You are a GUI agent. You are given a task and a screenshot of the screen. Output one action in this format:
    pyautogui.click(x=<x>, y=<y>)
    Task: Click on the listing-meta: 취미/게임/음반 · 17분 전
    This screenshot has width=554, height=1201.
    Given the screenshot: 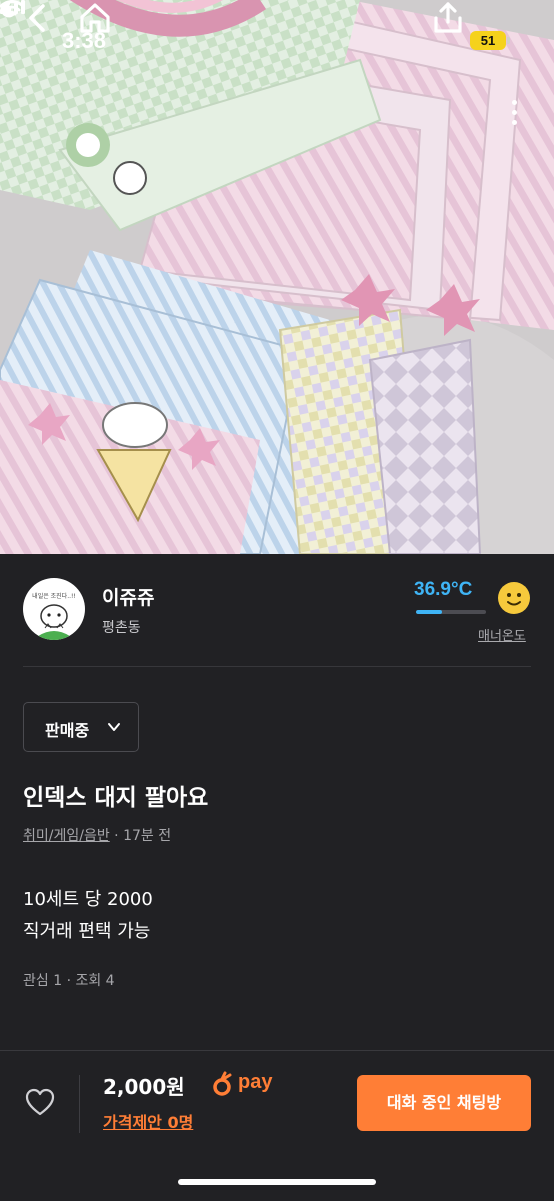 What is the action you would take?
    pyautogui.click(x=97, y=835)
    